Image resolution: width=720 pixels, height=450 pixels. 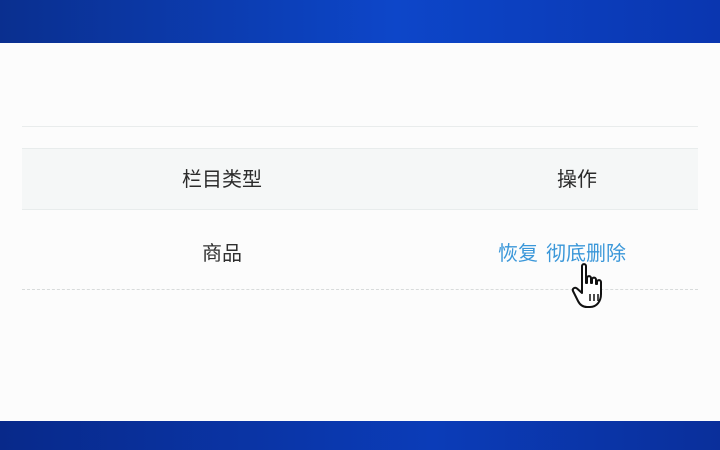 What do you see at coordinates (360, 435) in the screenshot?
I see `bottom-banner-bar` at bounding box center [360, 435].